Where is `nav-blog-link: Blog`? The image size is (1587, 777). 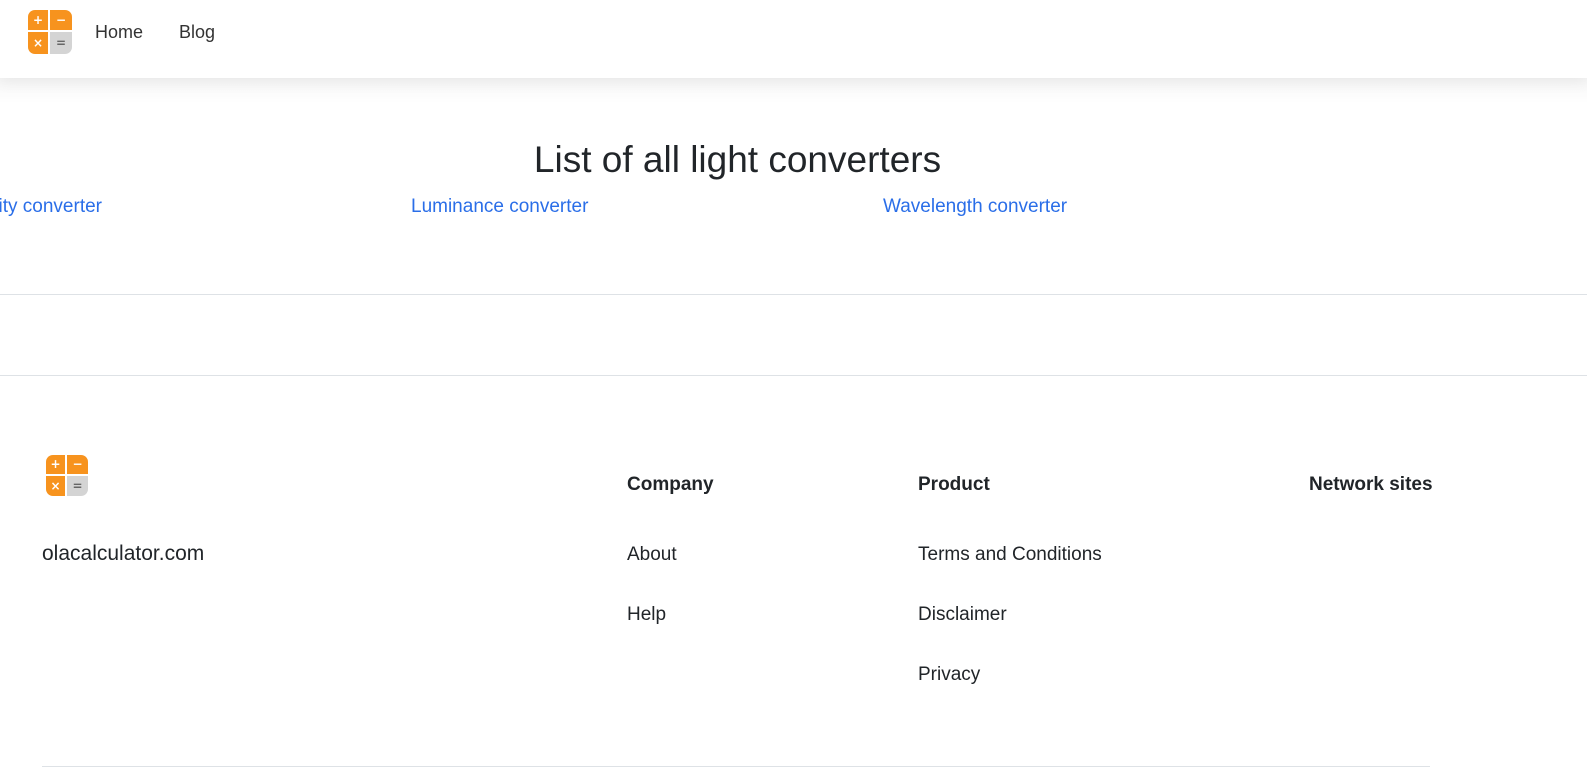
nav-blog-link: Blog is located at coordinates (197, 32).